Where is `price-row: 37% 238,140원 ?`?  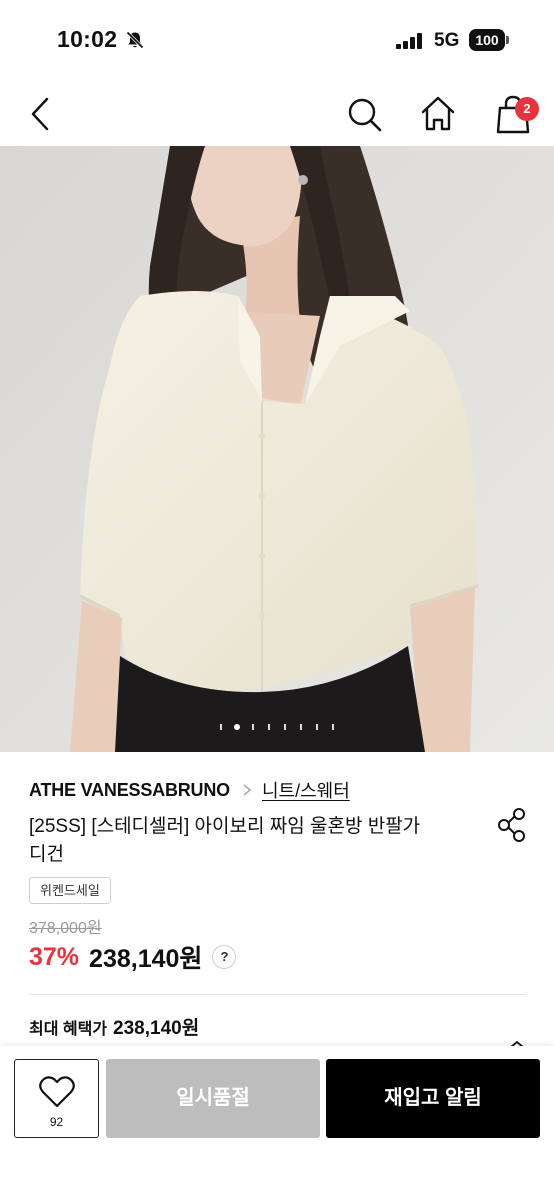 price-row: 37% 238,140원 ? is located at coordinates (133, 957).